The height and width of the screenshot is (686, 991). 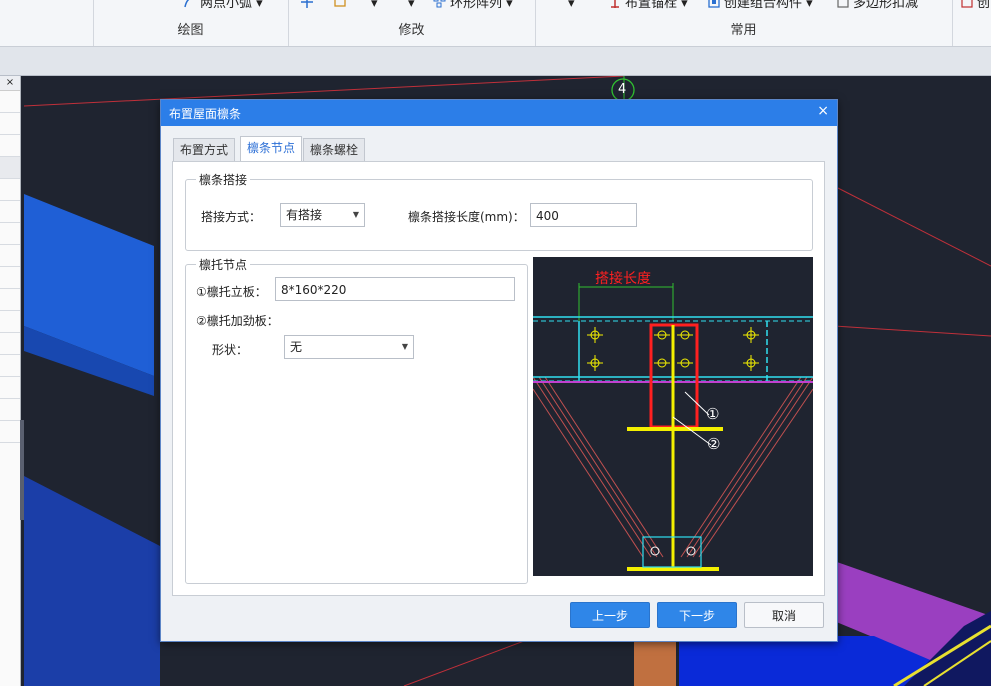 I want to click on group-label-draw: 绘图, so click(x=190, y=30).